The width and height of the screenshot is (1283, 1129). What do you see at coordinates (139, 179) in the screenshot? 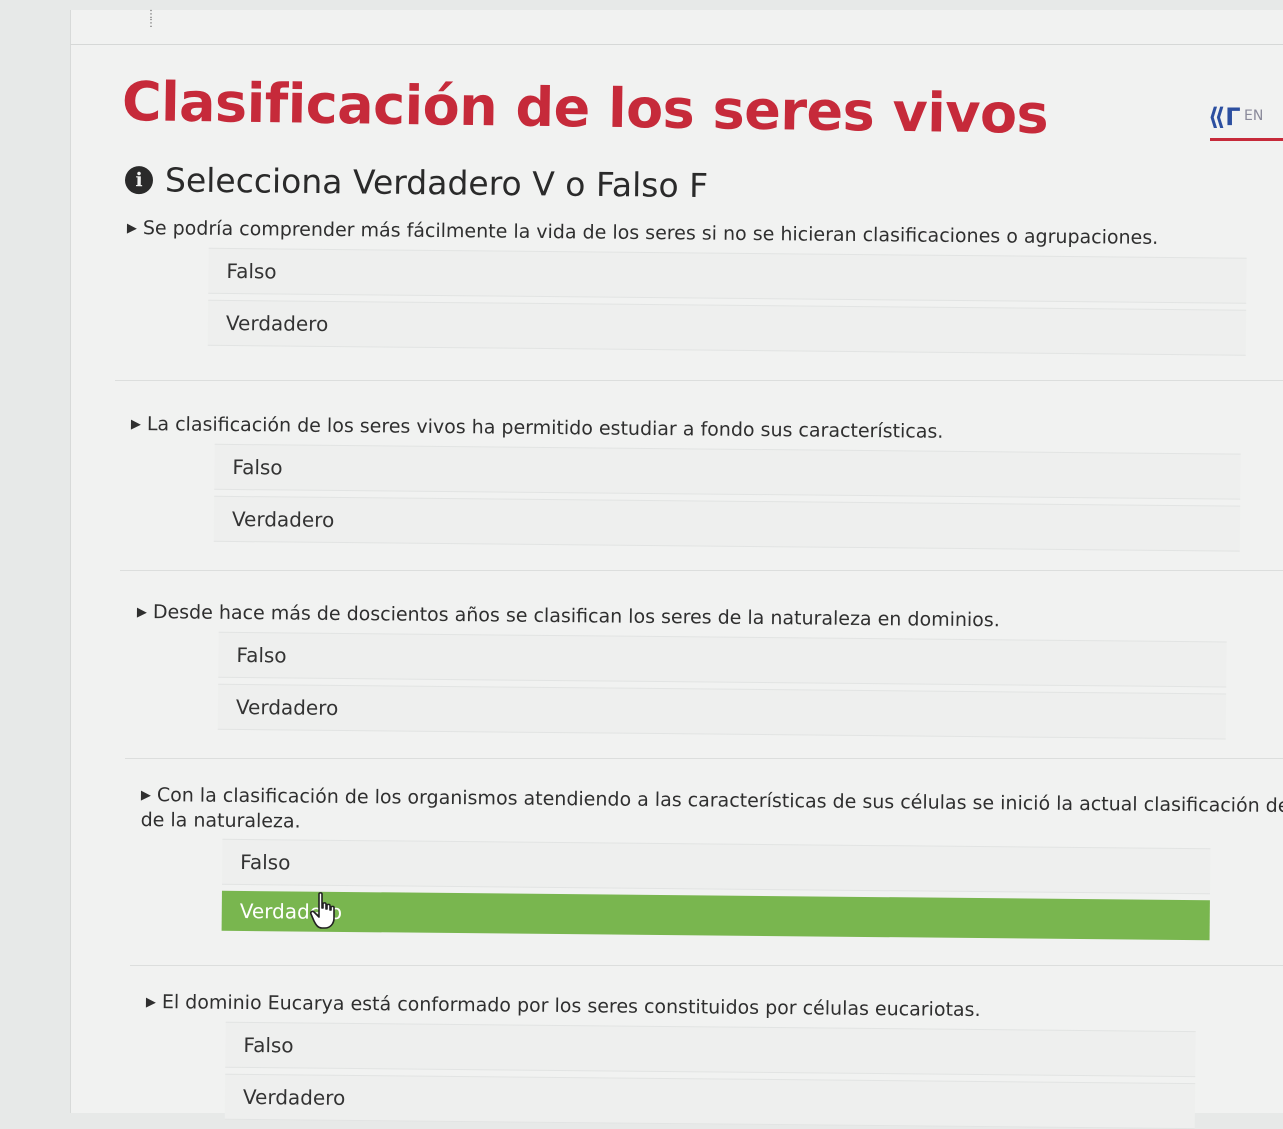
I see `info-circle-icon: i` at bounding box center [139, 179].